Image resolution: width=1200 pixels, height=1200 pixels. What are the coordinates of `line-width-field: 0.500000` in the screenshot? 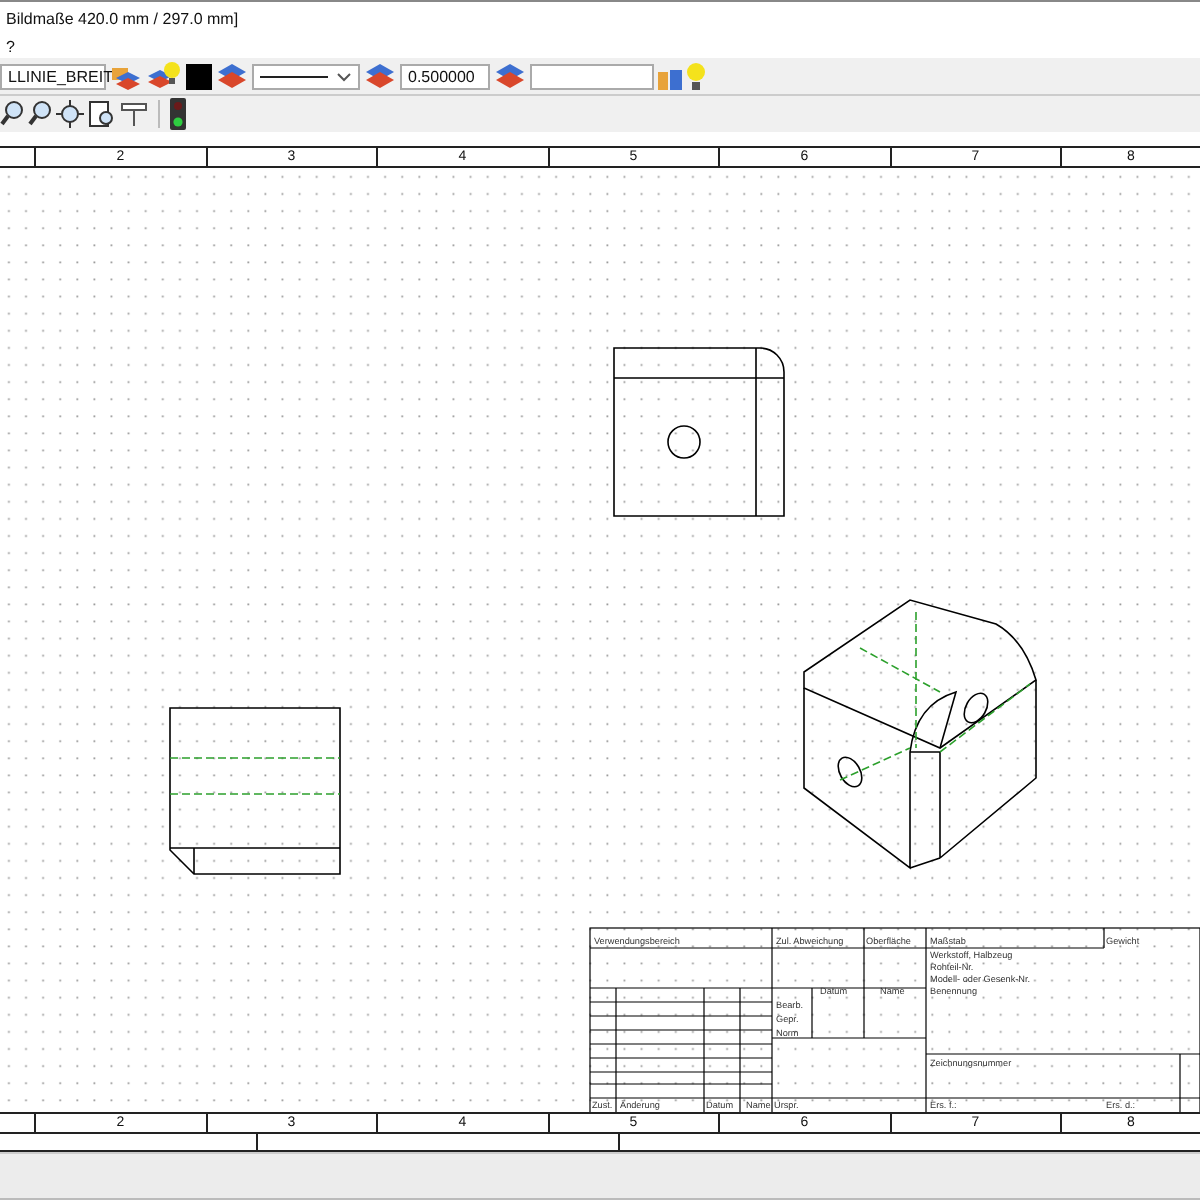 It's located at (445, 76).